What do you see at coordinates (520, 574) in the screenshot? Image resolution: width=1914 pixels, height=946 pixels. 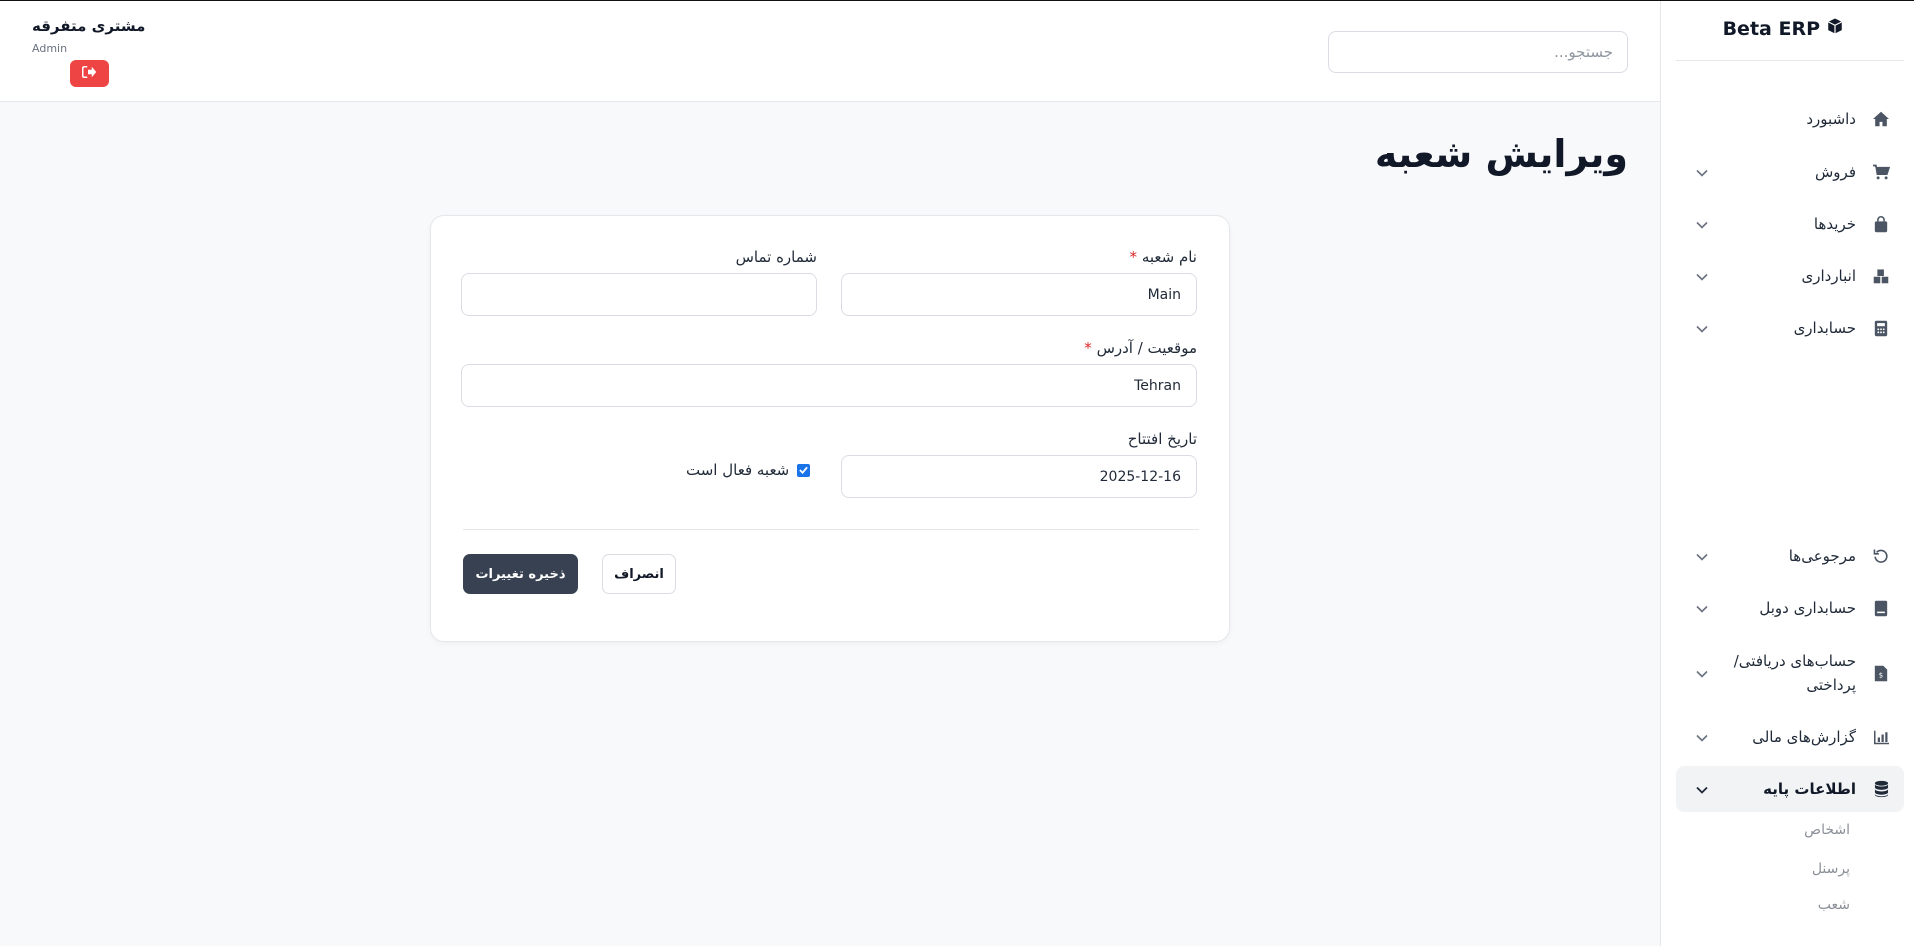 I see `save-button: ذخیره تغییرات` at bounding box center [520, 574].